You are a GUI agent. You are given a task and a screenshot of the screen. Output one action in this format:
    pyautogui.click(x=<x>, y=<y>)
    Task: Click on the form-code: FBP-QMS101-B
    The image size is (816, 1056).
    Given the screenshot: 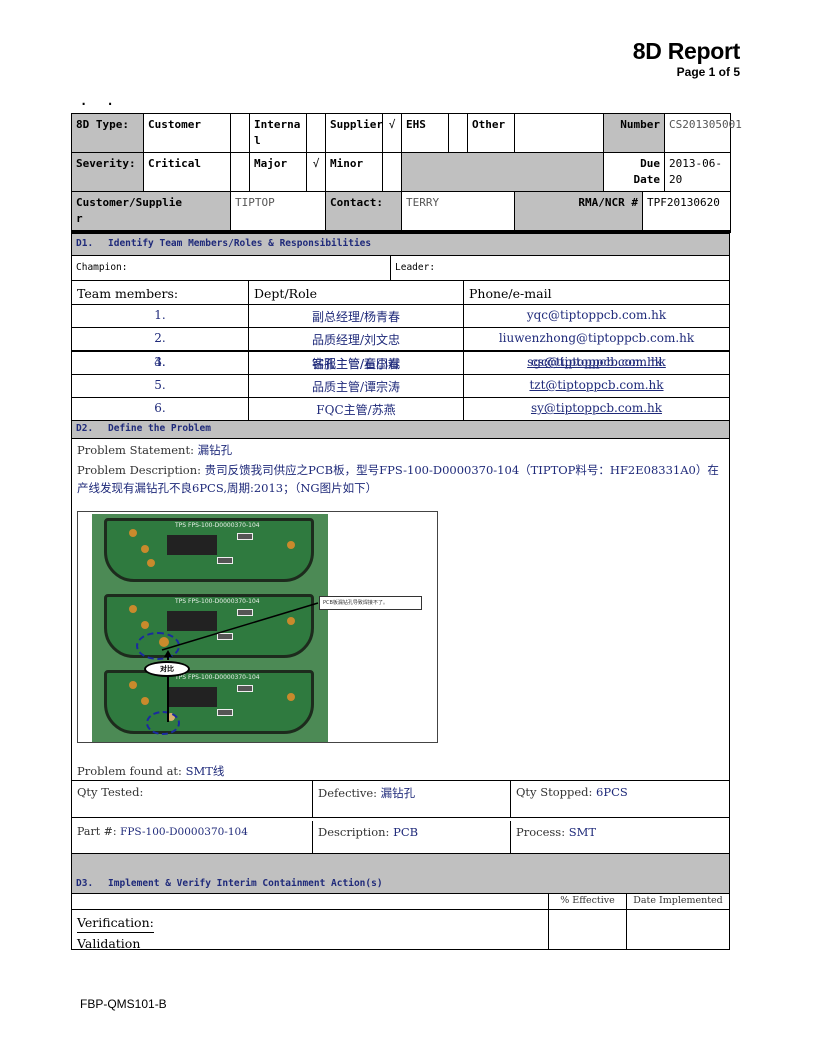 What is the action you would take?
    pyautogui.click(x=123, y=1004)
    